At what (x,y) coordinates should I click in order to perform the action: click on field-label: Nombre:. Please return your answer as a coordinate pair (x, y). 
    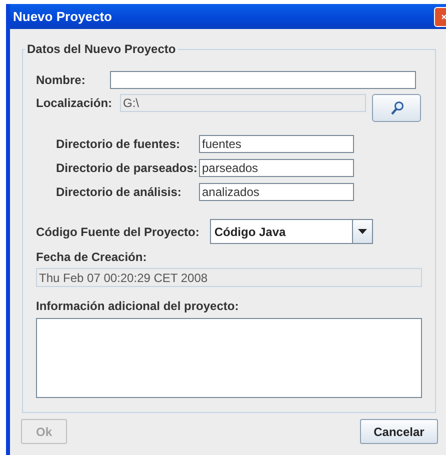
    Looking at the image, I should click on (61, 80).